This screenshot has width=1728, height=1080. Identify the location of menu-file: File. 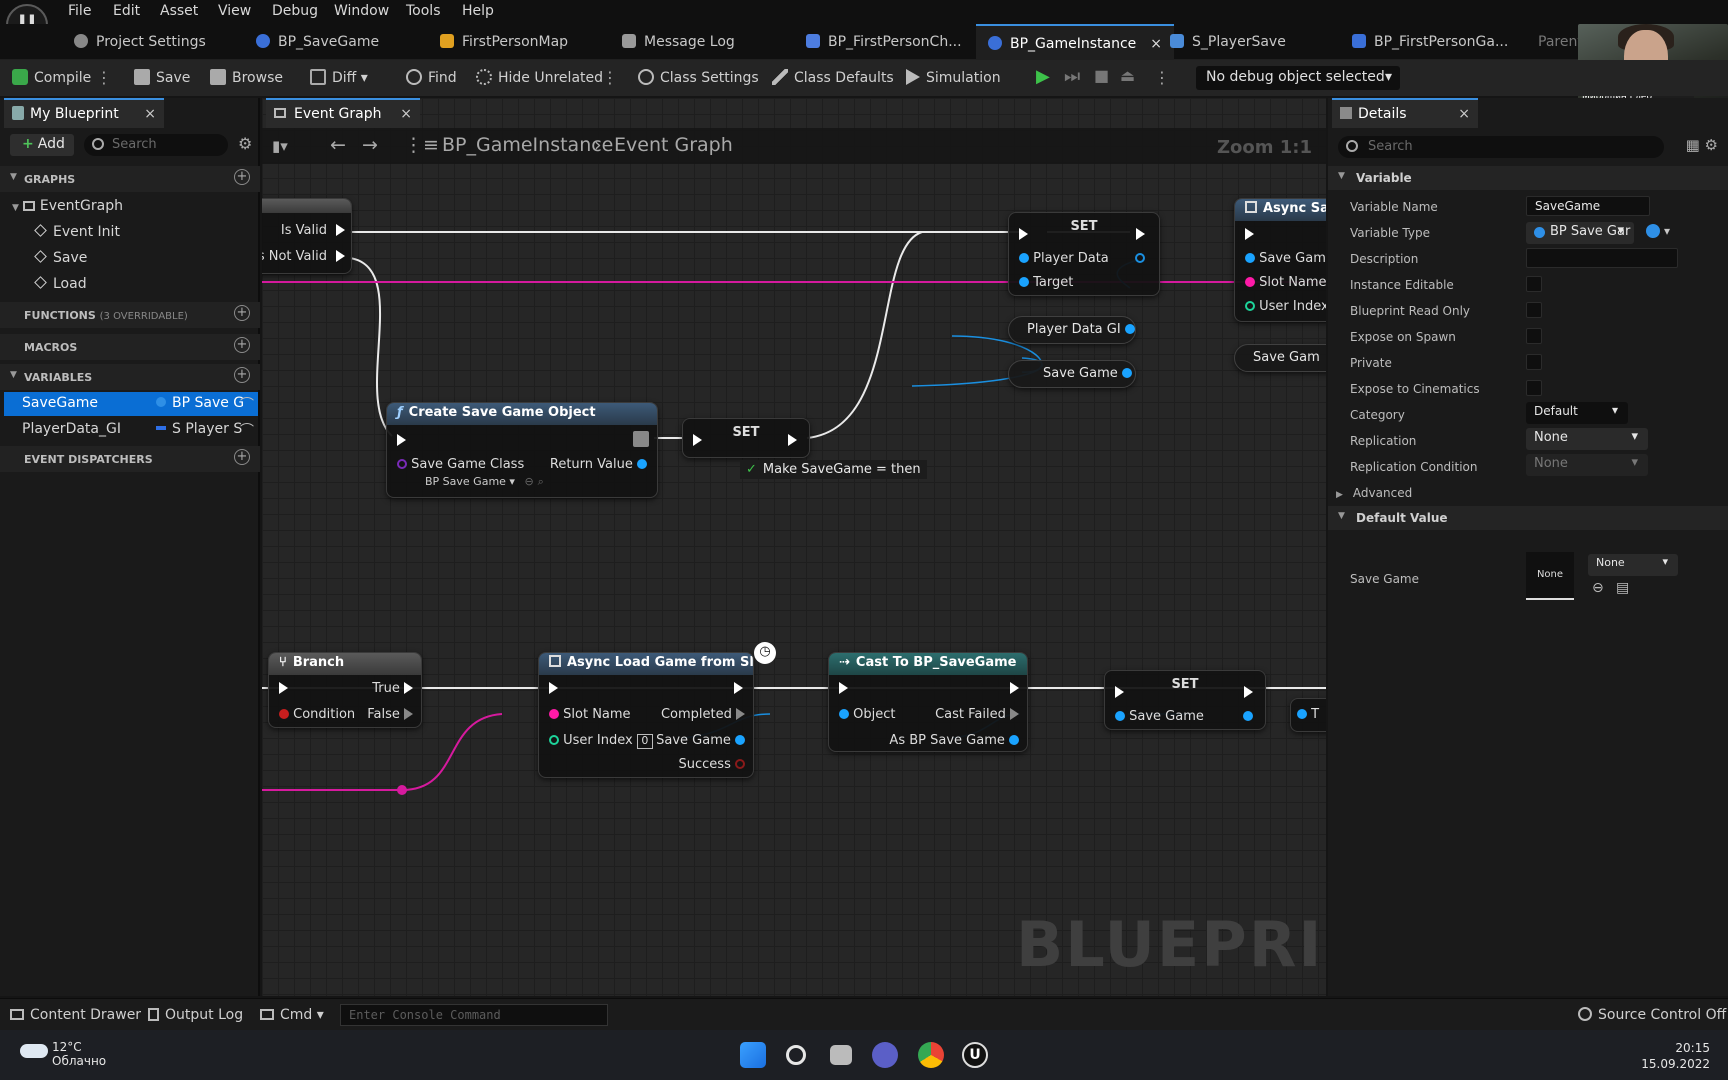
(79, 11).